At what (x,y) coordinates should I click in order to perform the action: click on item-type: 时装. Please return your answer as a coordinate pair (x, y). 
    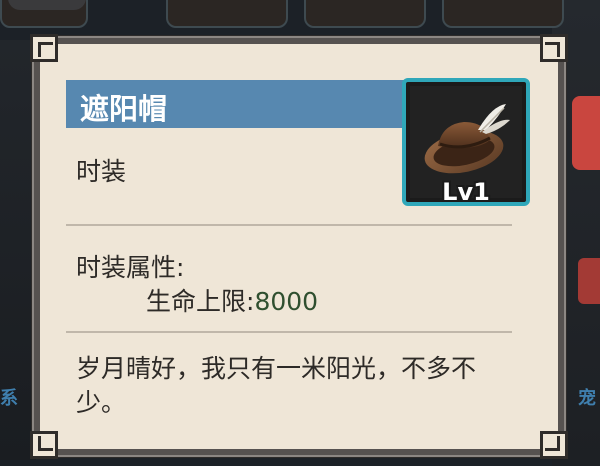
    Looking at the image, I should click on (101, 171).